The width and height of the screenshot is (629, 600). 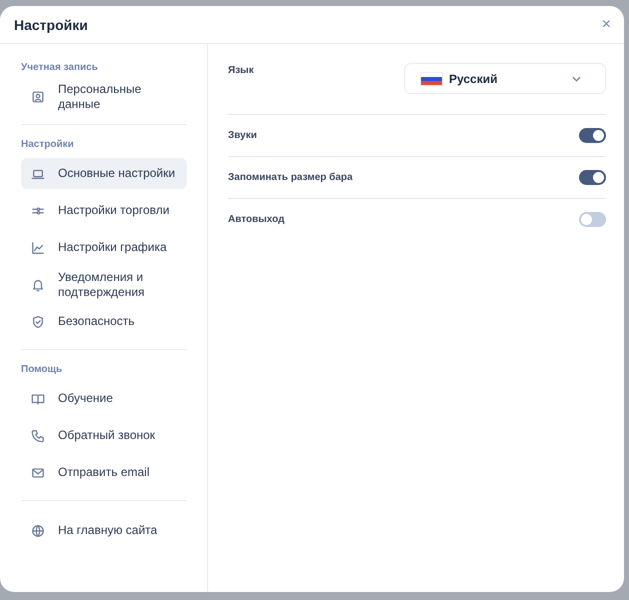 I want to click on flag-icon, so click(x=431, y=79).